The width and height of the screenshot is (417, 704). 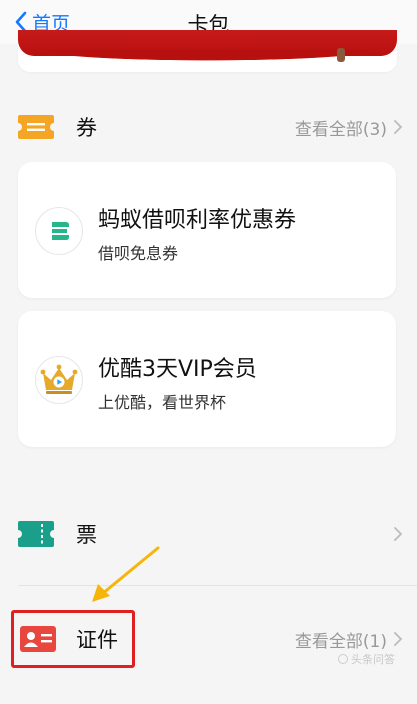 I want to click on ids-view-all-label: 查看全部(1), so click(x=340, y=641).